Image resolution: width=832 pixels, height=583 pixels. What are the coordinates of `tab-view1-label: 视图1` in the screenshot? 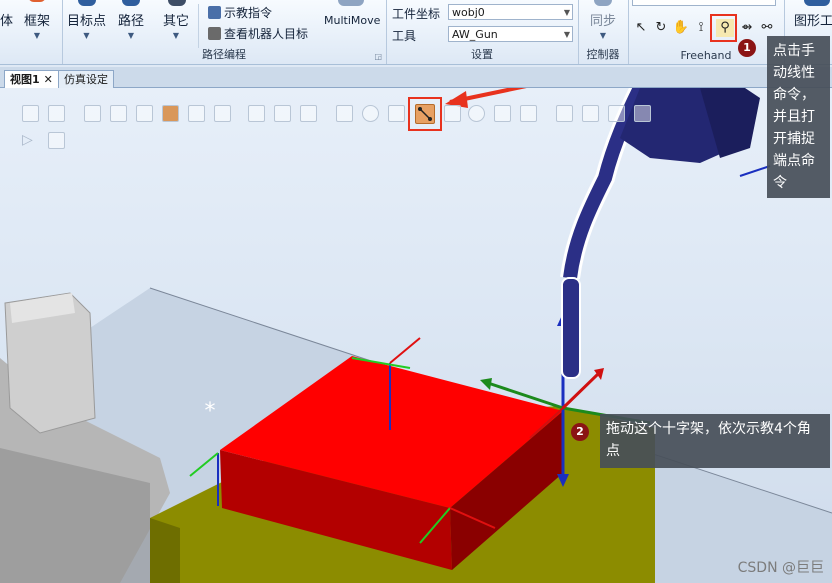 It's located at (25, 79).